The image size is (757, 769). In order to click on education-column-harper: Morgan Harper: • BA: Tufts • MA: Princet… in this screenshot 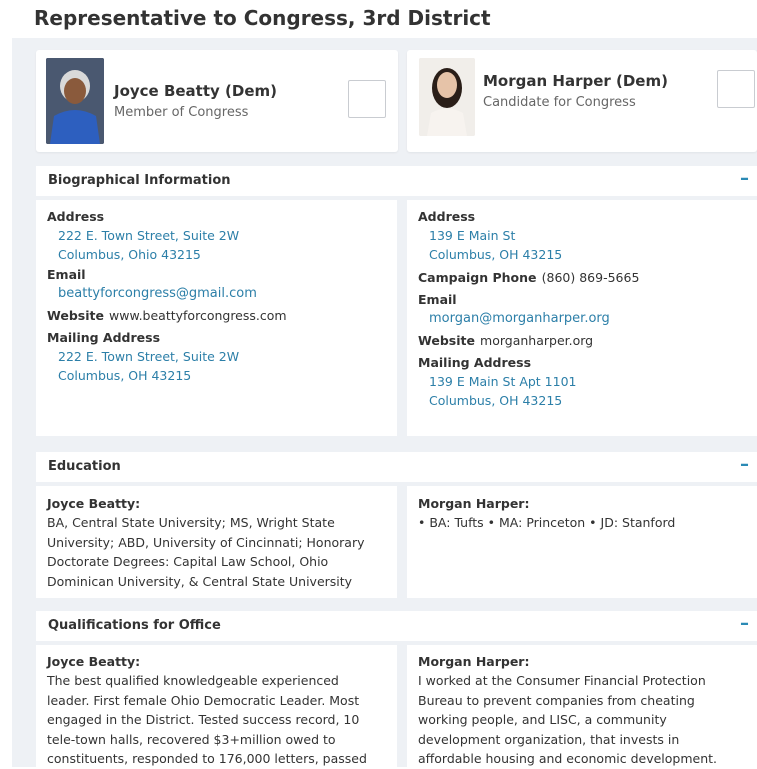, I will do `click(582, 542)`.